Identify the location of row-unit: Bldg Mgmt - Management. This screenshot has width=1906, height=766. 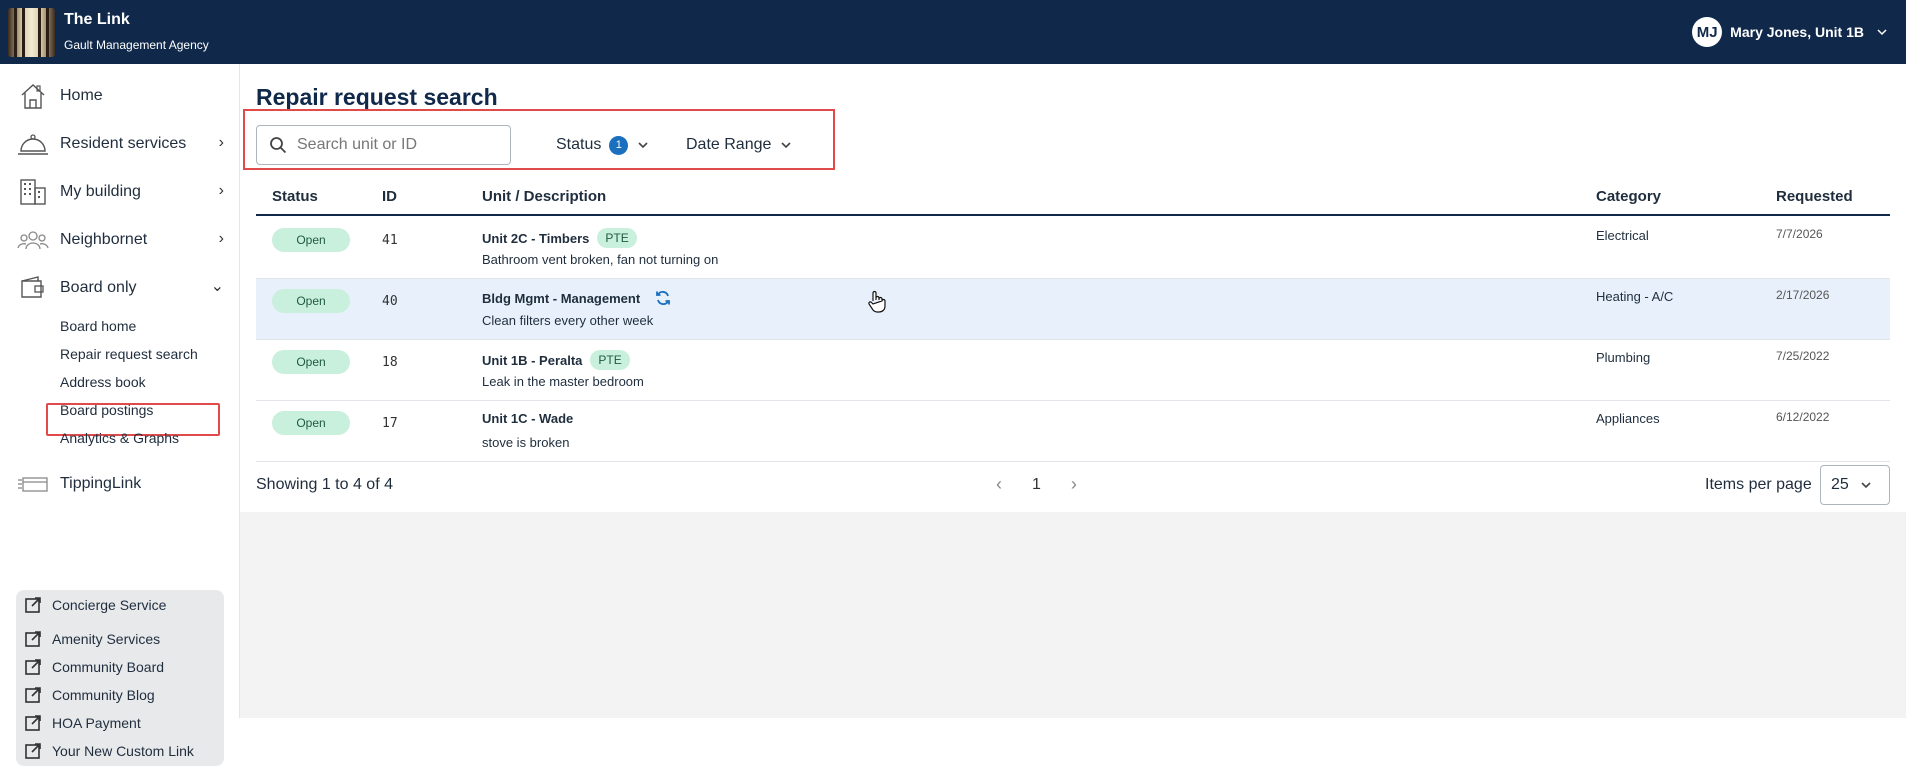
(577, 298).